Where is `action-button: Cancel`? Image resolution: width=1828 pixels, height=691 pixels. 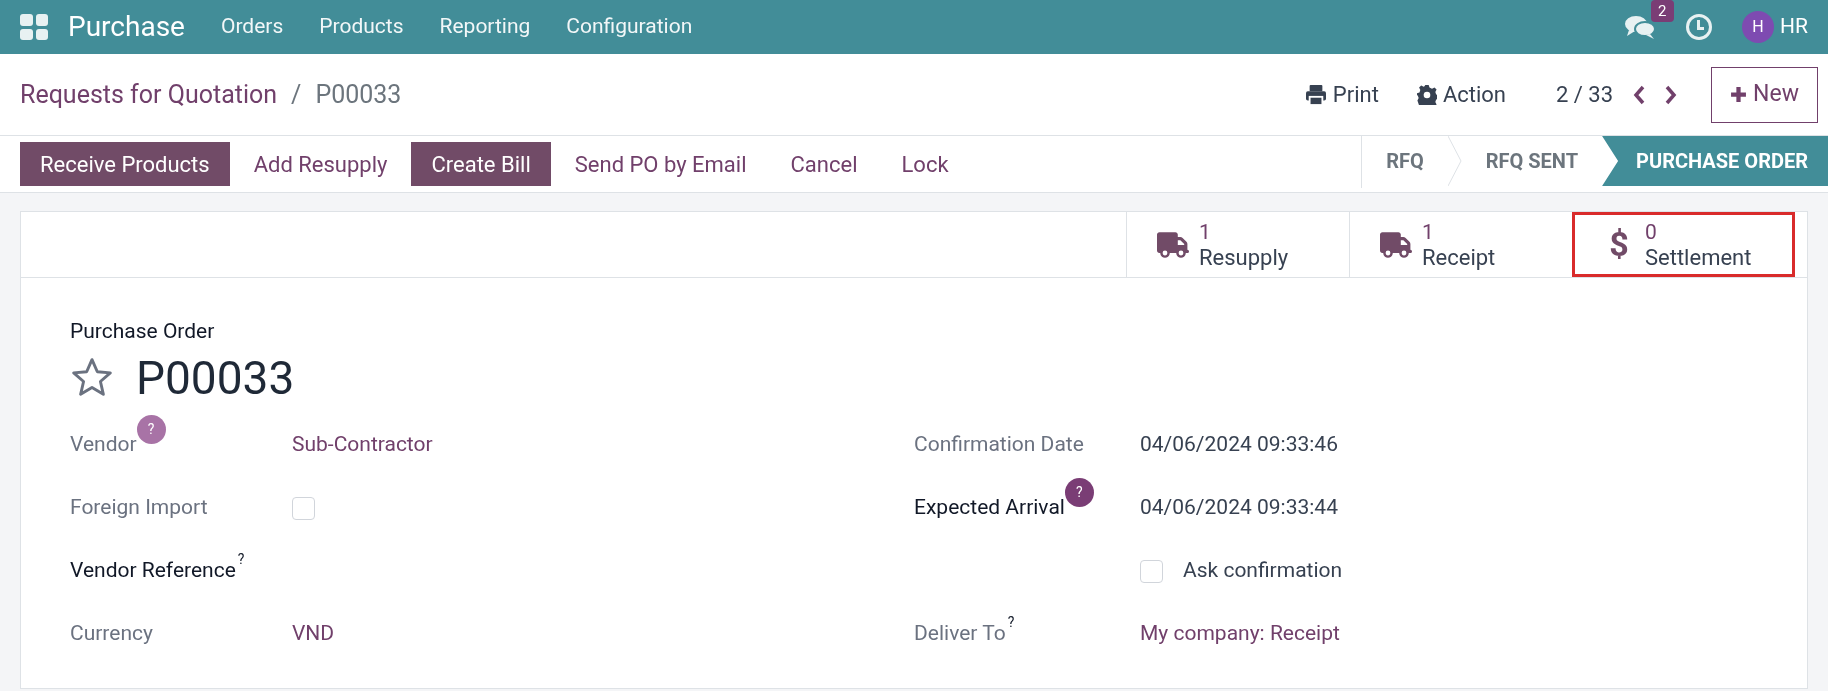 action-button: Cancel is located at coordinates (824, 164).